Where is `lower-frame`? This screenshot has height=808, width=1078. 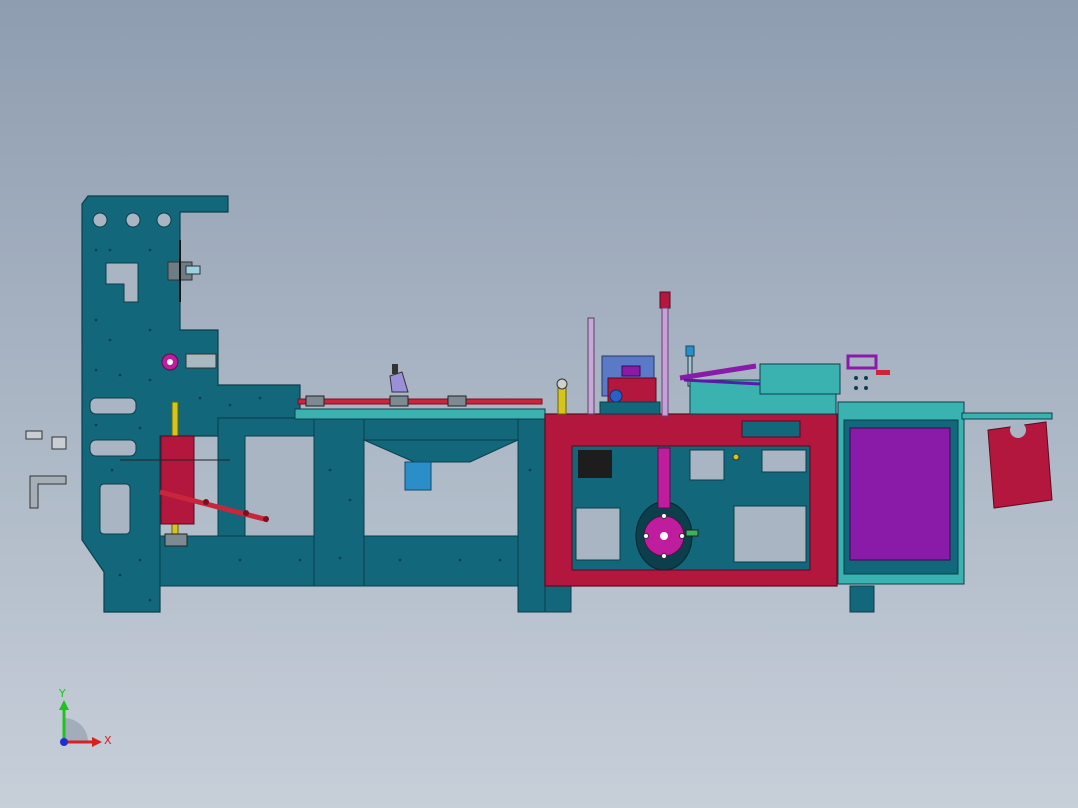
lower-frame is located at coordinates (365, 515).